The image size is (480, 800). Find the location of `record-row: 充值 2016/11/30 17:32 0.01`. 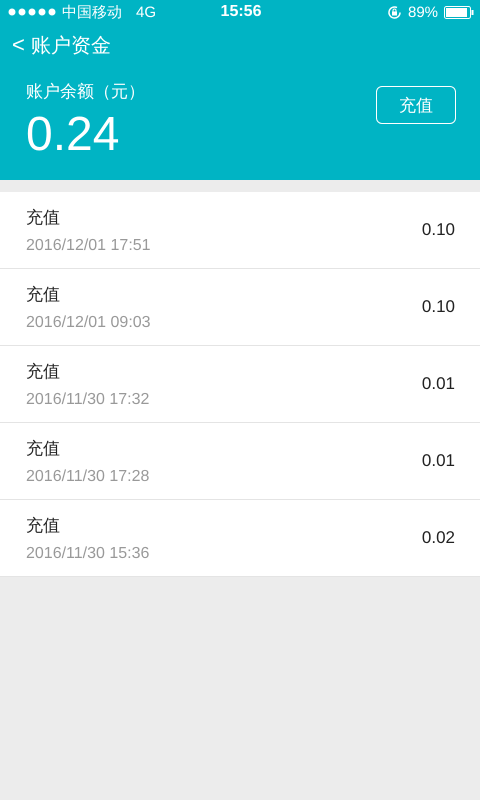

record-row: 充值 2016/11/30 17:32 0.01 is located at coordinates (240, 384).